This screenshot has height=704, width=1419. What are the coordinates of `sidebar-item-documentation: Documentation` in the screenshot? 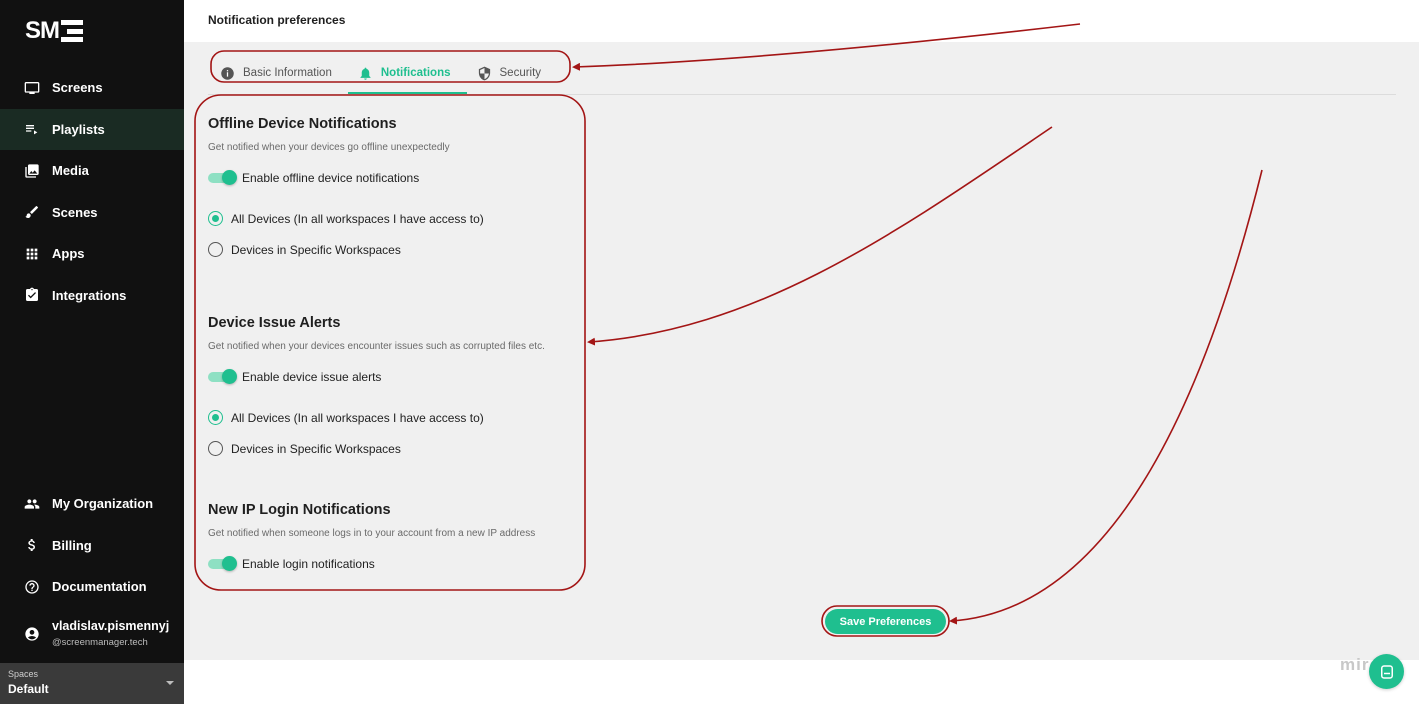 It's located at (92, 587).